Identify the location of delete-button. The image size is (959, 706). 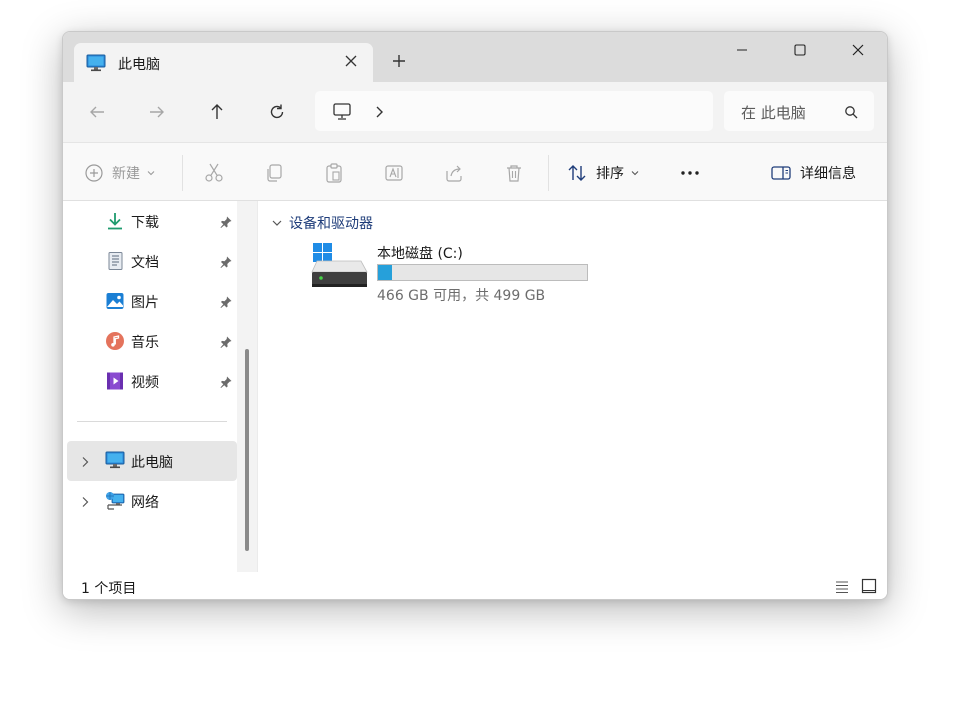
(514, 173).